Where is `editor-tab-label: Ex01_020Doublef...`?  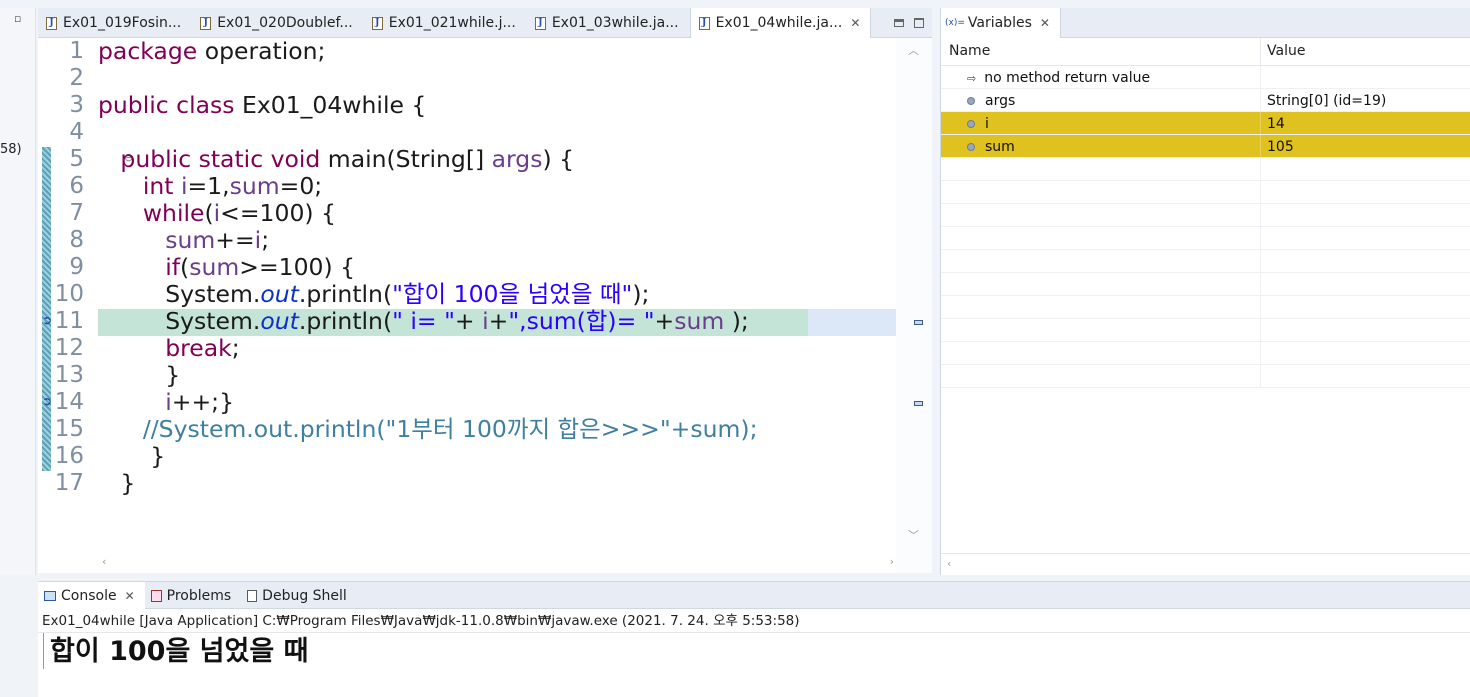
editor-tab-label: Ex01_020Doublef... is located at coordinates (285, 23).